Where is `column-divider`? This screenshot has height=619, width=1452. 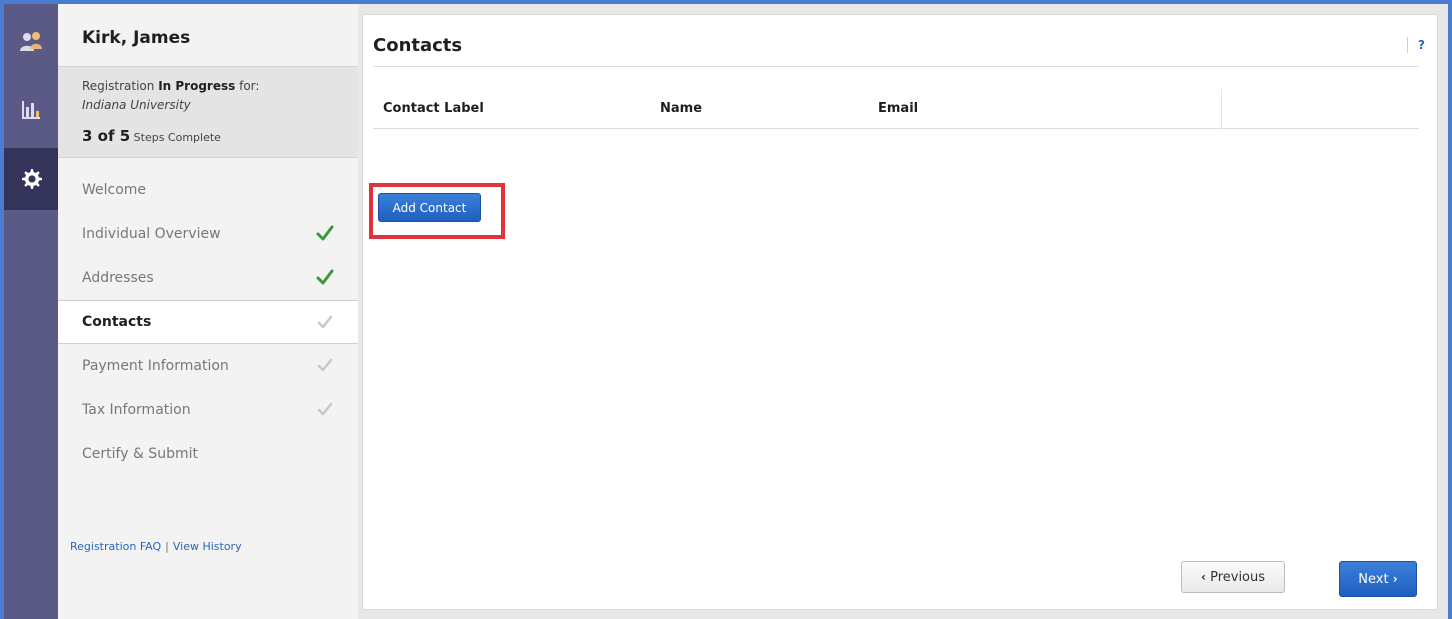
column-divider is located at coordinates (1221, 109).